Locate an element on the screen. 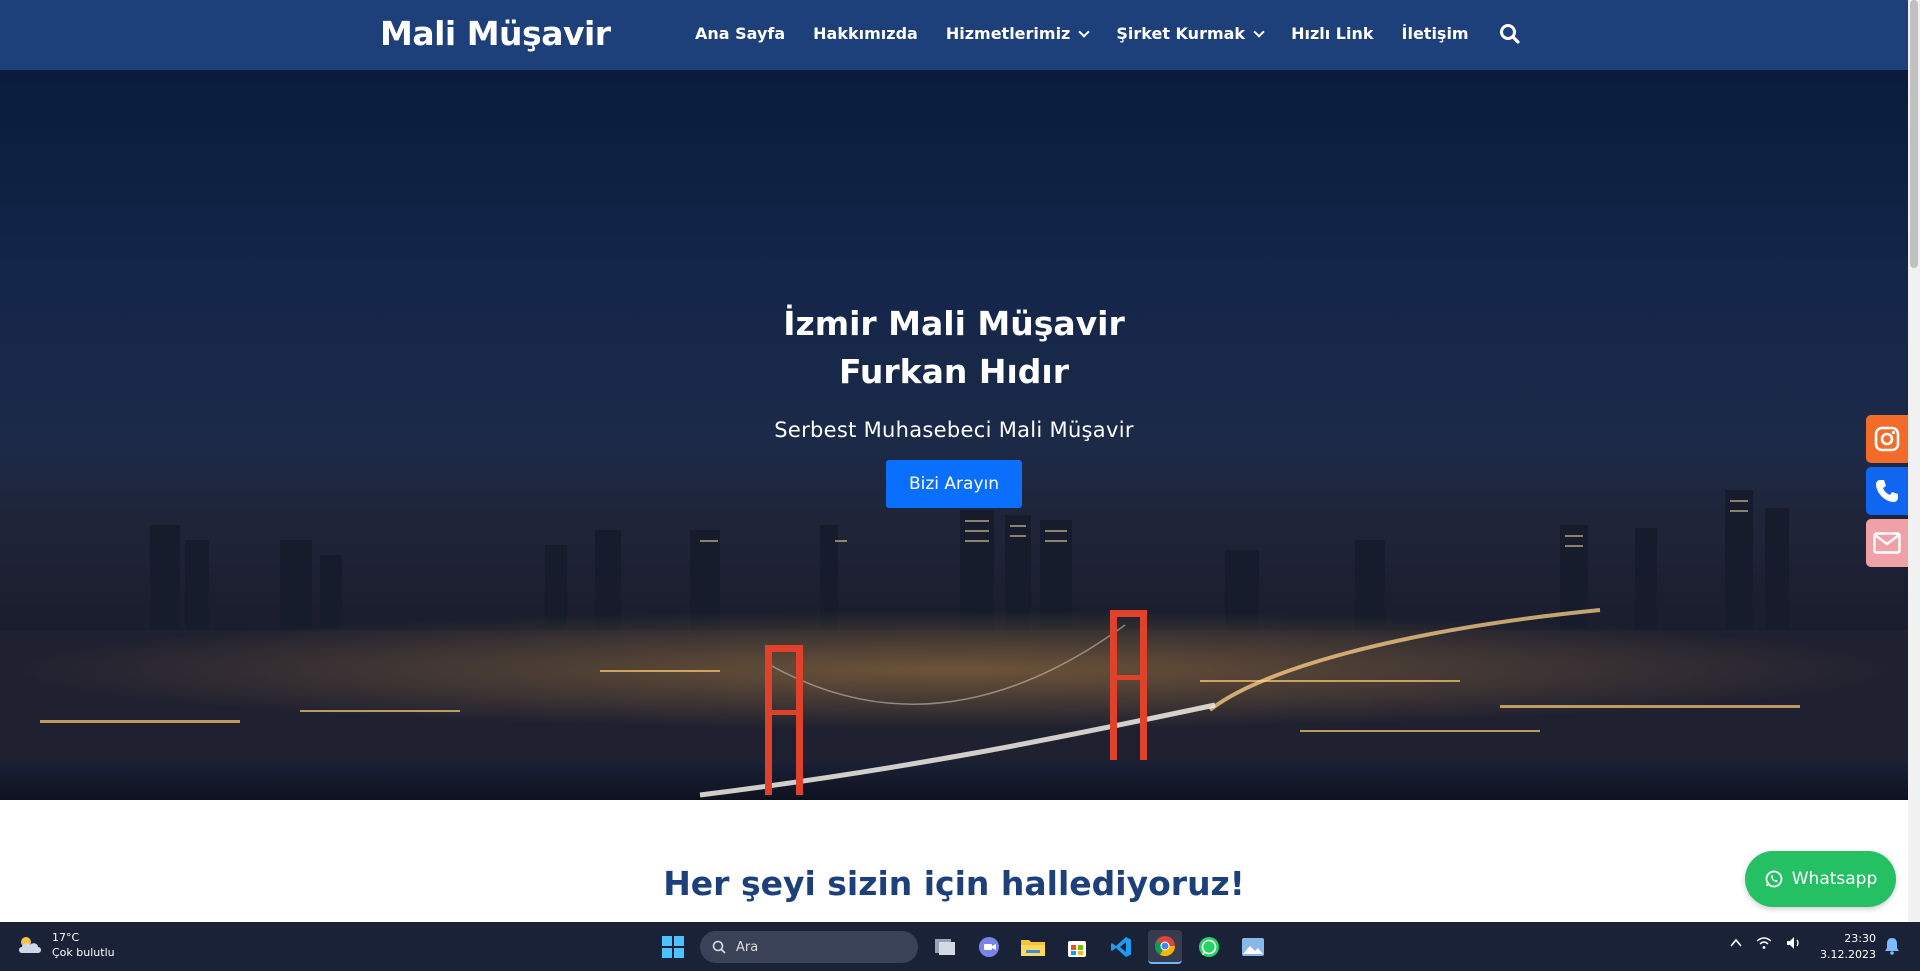 This screenshot has width=1920, height=971. brand-logo: Mali Müşavir is located at coordinates (495, 33).